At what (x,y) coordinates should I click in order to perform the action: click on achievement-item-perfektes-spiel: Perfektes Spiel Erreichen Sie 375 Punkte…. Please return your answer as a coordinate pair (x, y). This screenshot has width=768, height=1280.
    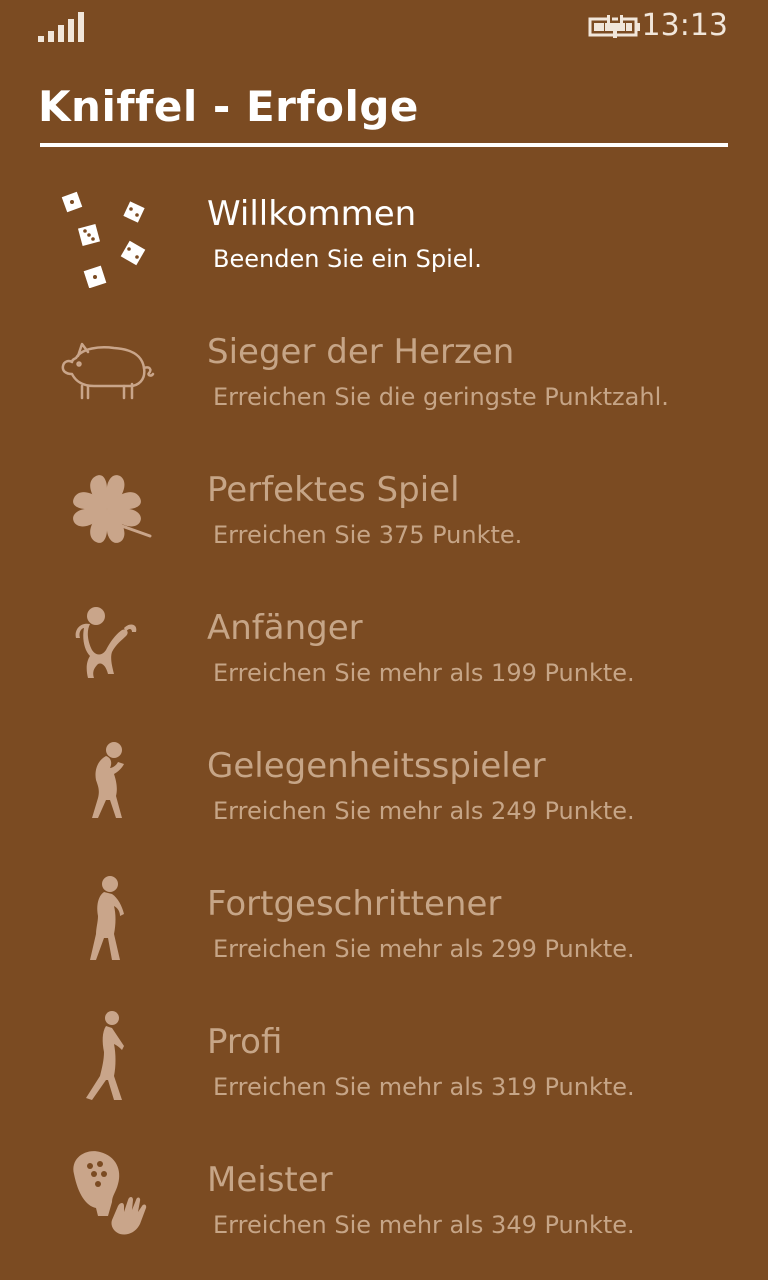
    Looking at the image, I should click on (384, 513).